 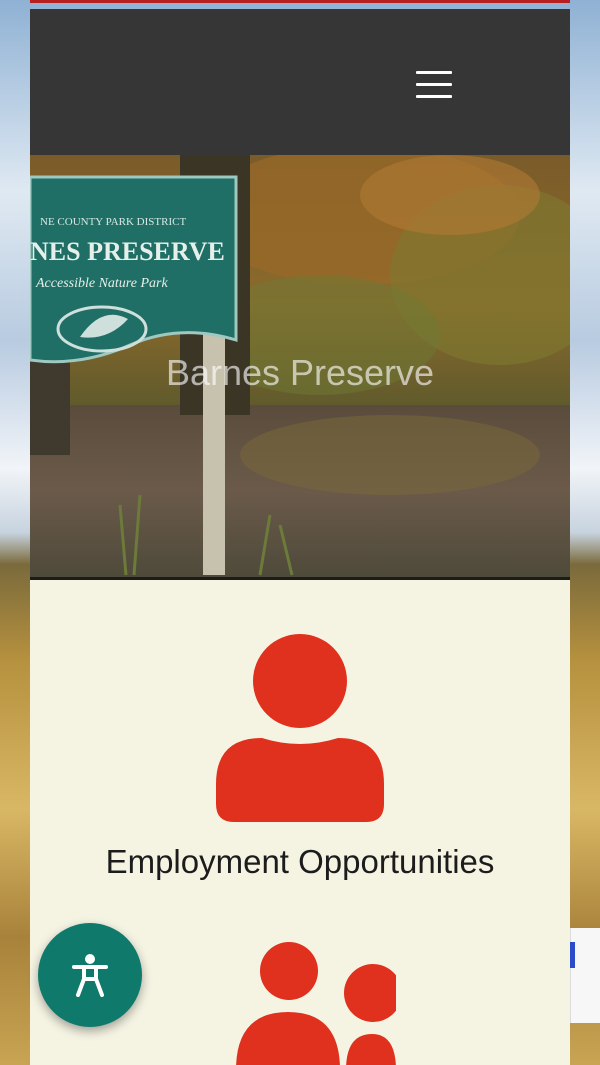 I want to click on side-widget, so click(x=585, y=975).